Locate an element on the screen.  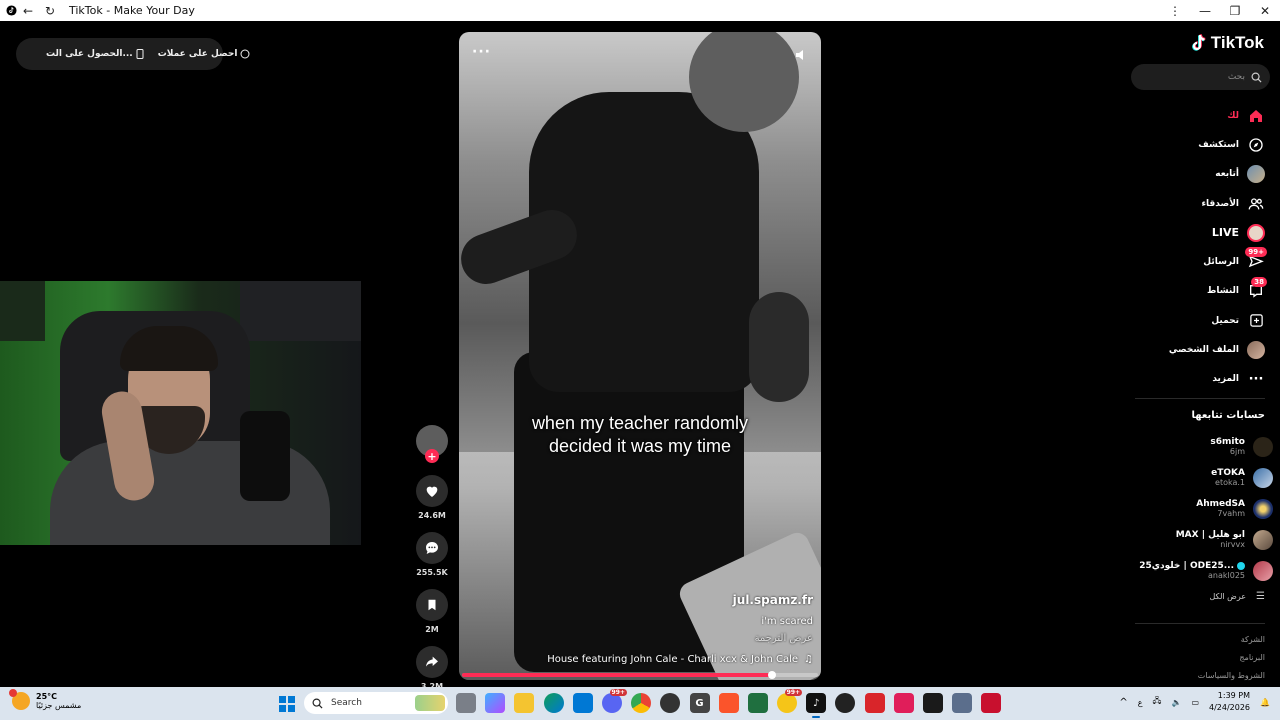
footer-link-program: البرنامج is located at coordinates (1231, 658).